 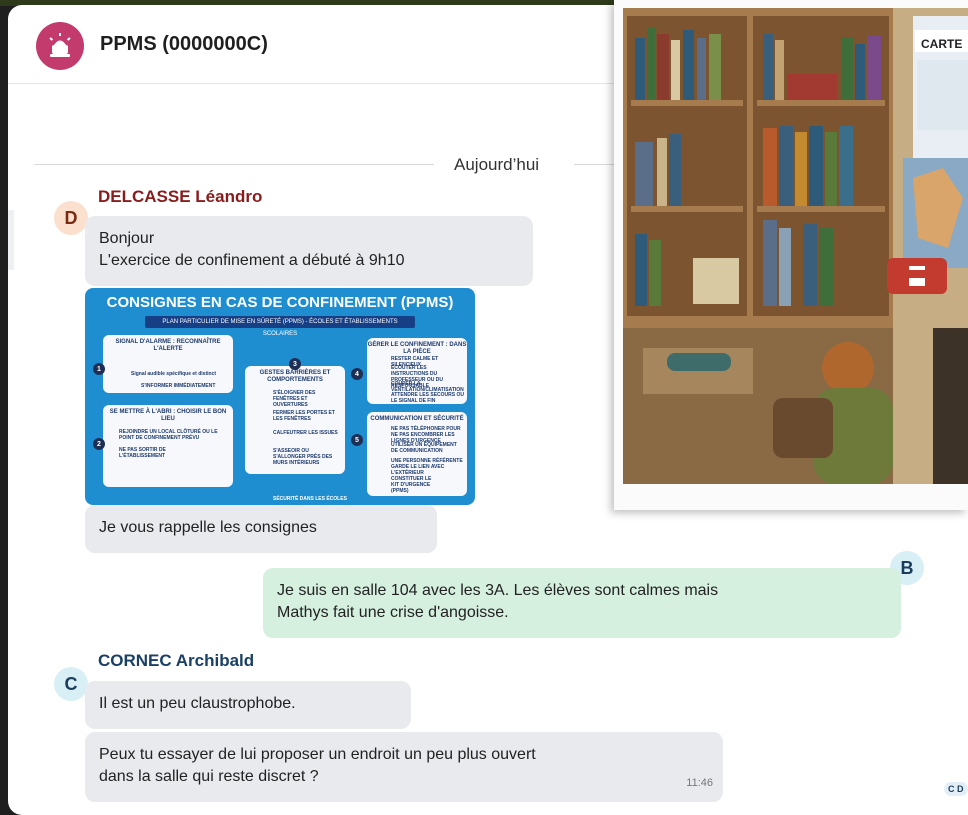 What do you see at coordinates (99, 444) in the screenshot?
I see `poster-number: 2` at bounding box center [99, 444].